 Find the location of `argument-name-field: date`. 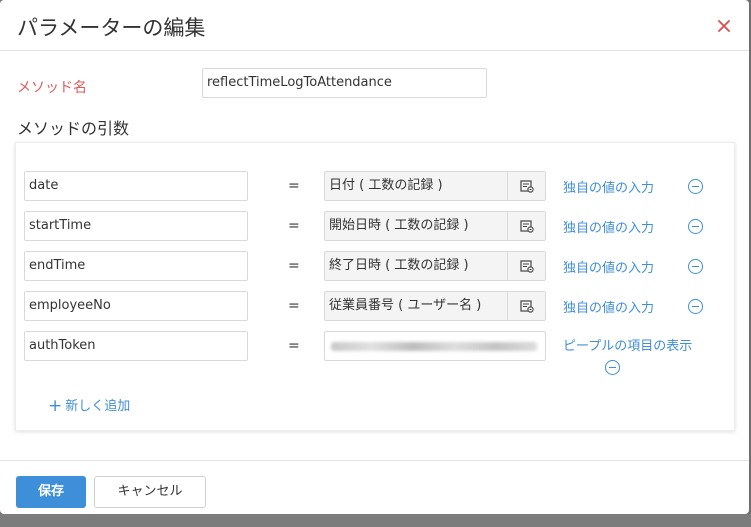

argument-name-field: date is located at coordinates (136, 186).